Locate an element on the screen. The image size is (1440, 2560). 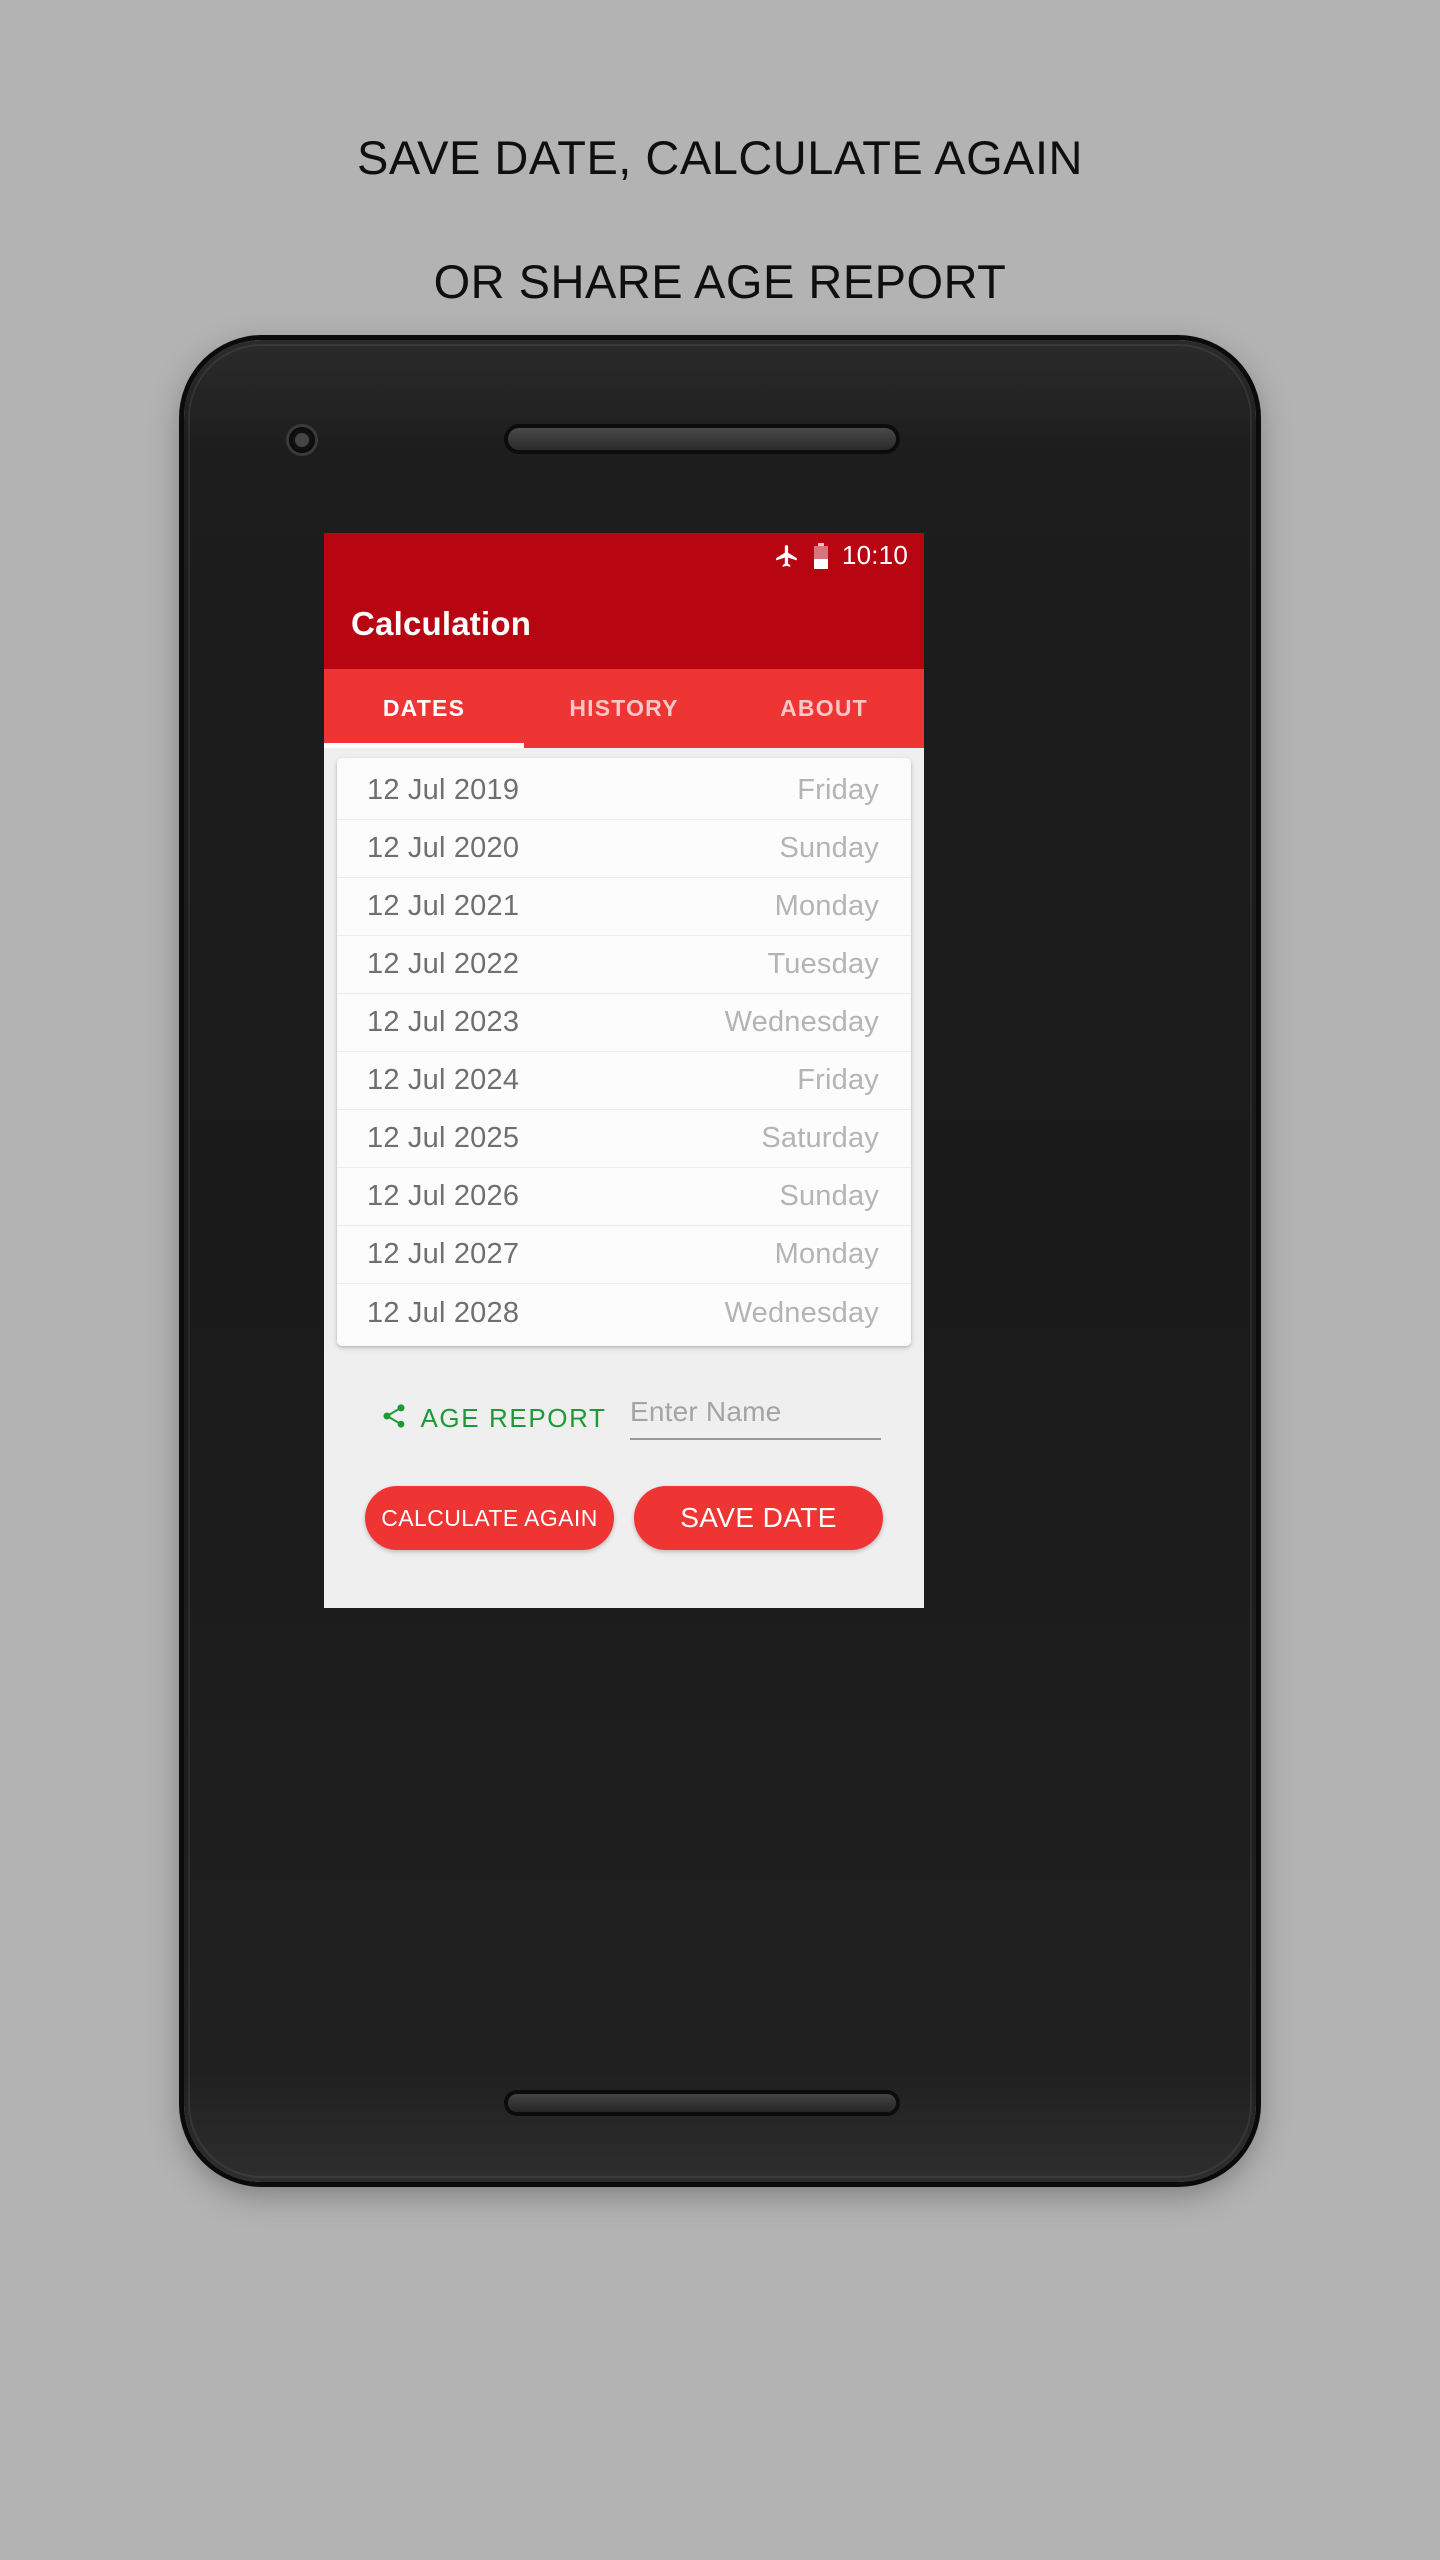
page-title: Calculation is located at coordinates (441, 623).